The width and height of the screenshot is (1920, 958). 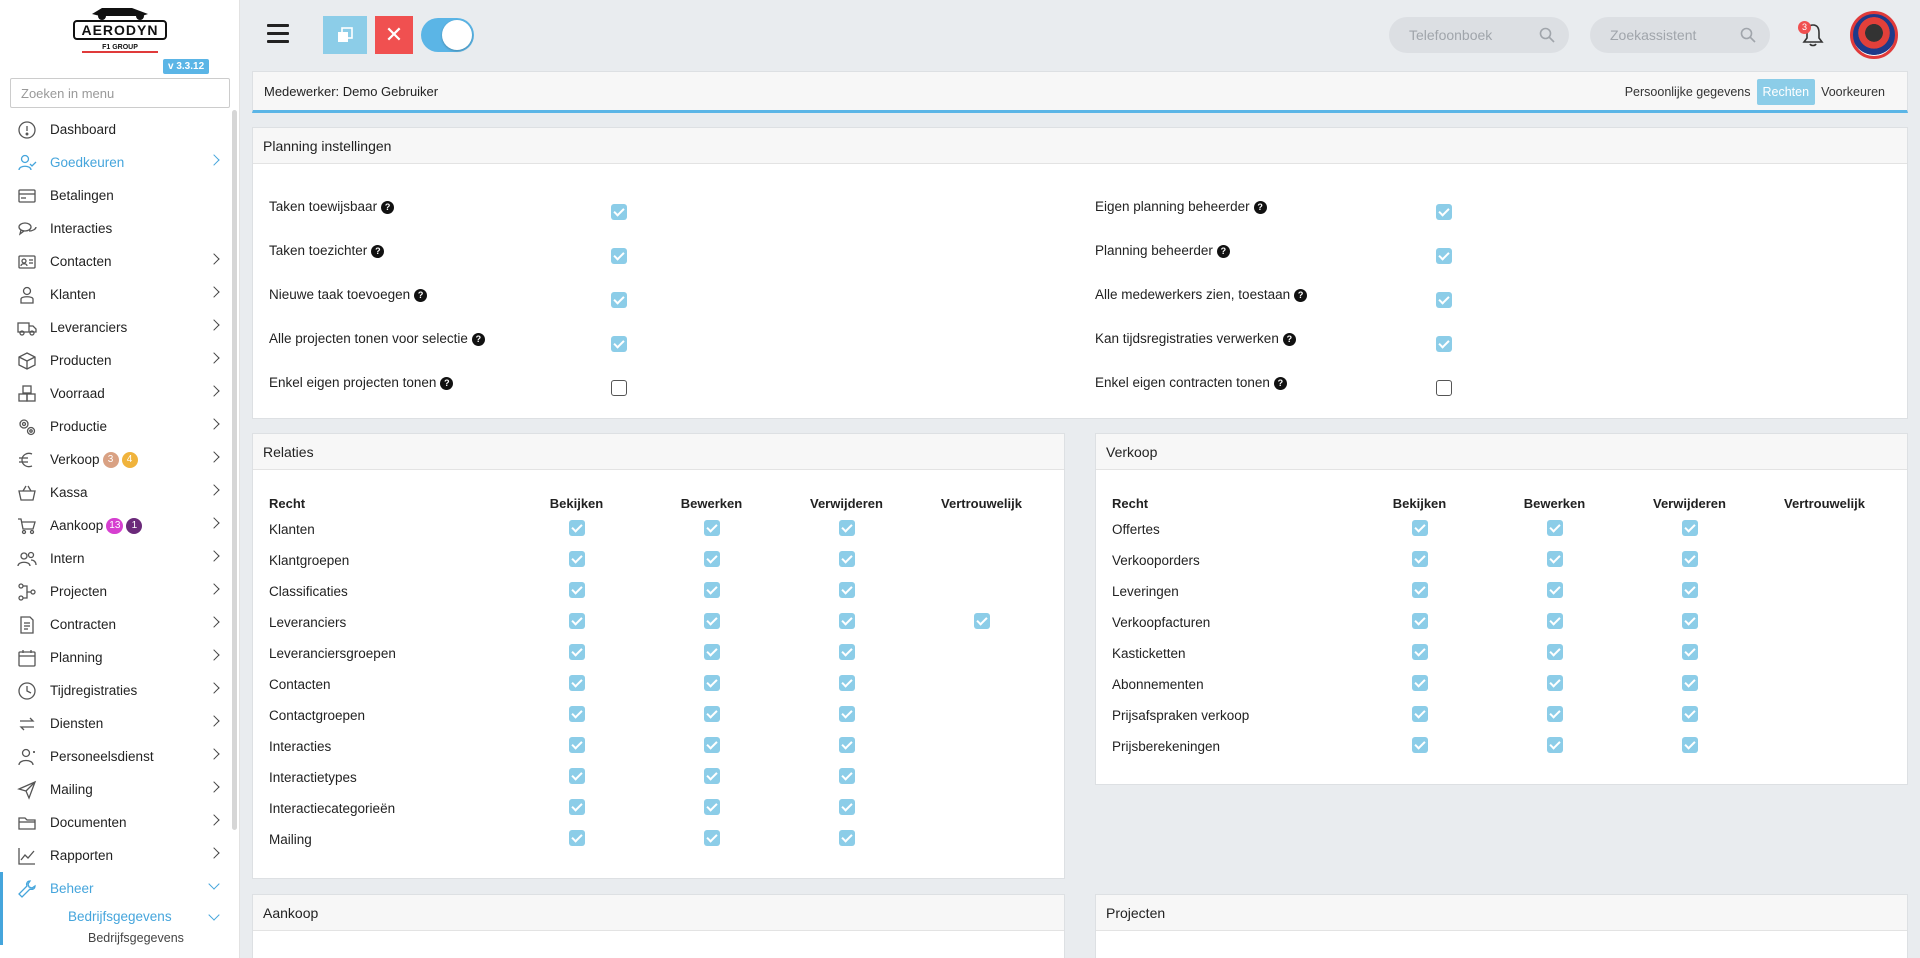 I want to click on sidebar-item-voorraad: Voorraad, so click(x=118, y=393).